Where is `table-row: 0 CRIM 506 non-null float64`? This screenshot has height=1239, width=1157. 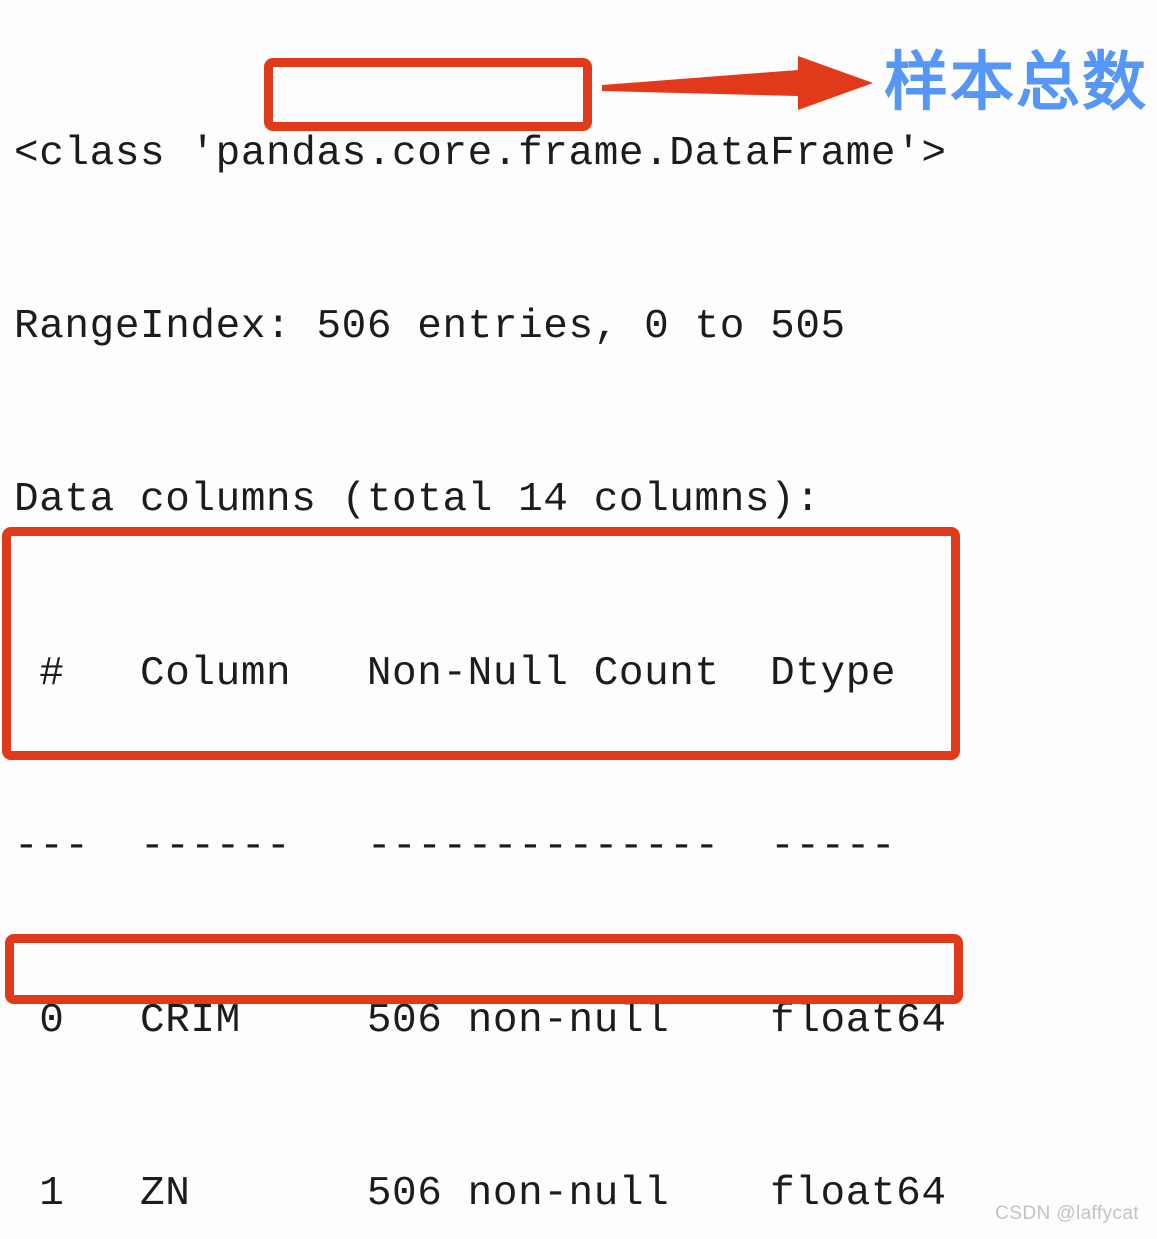
table-row: 0 CRIM 506 non-null float64 is located at coordinates (480, 1020).